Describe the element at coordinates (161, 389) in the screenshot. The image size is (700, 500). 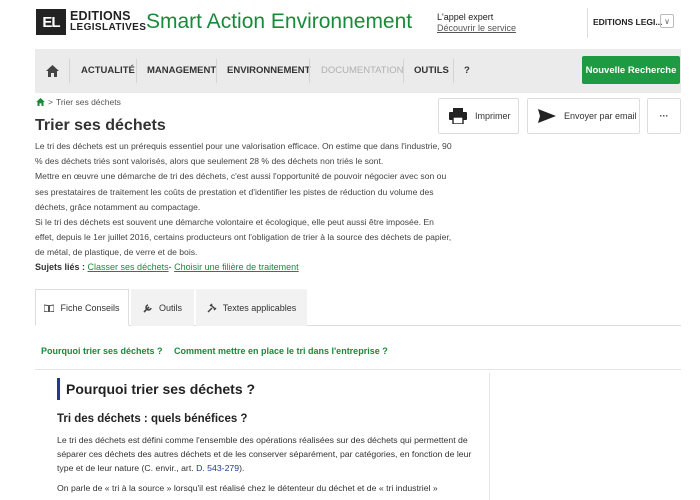
I see `section-title: Pourquoi trier ses déchets ?` at that location.